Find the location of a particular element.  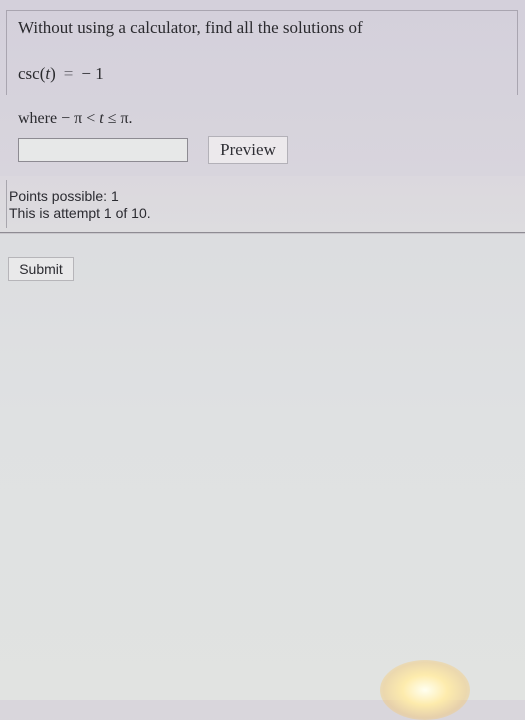

attempt-count: This is attempt 1 of 10. is located at coordinates (80, 213).